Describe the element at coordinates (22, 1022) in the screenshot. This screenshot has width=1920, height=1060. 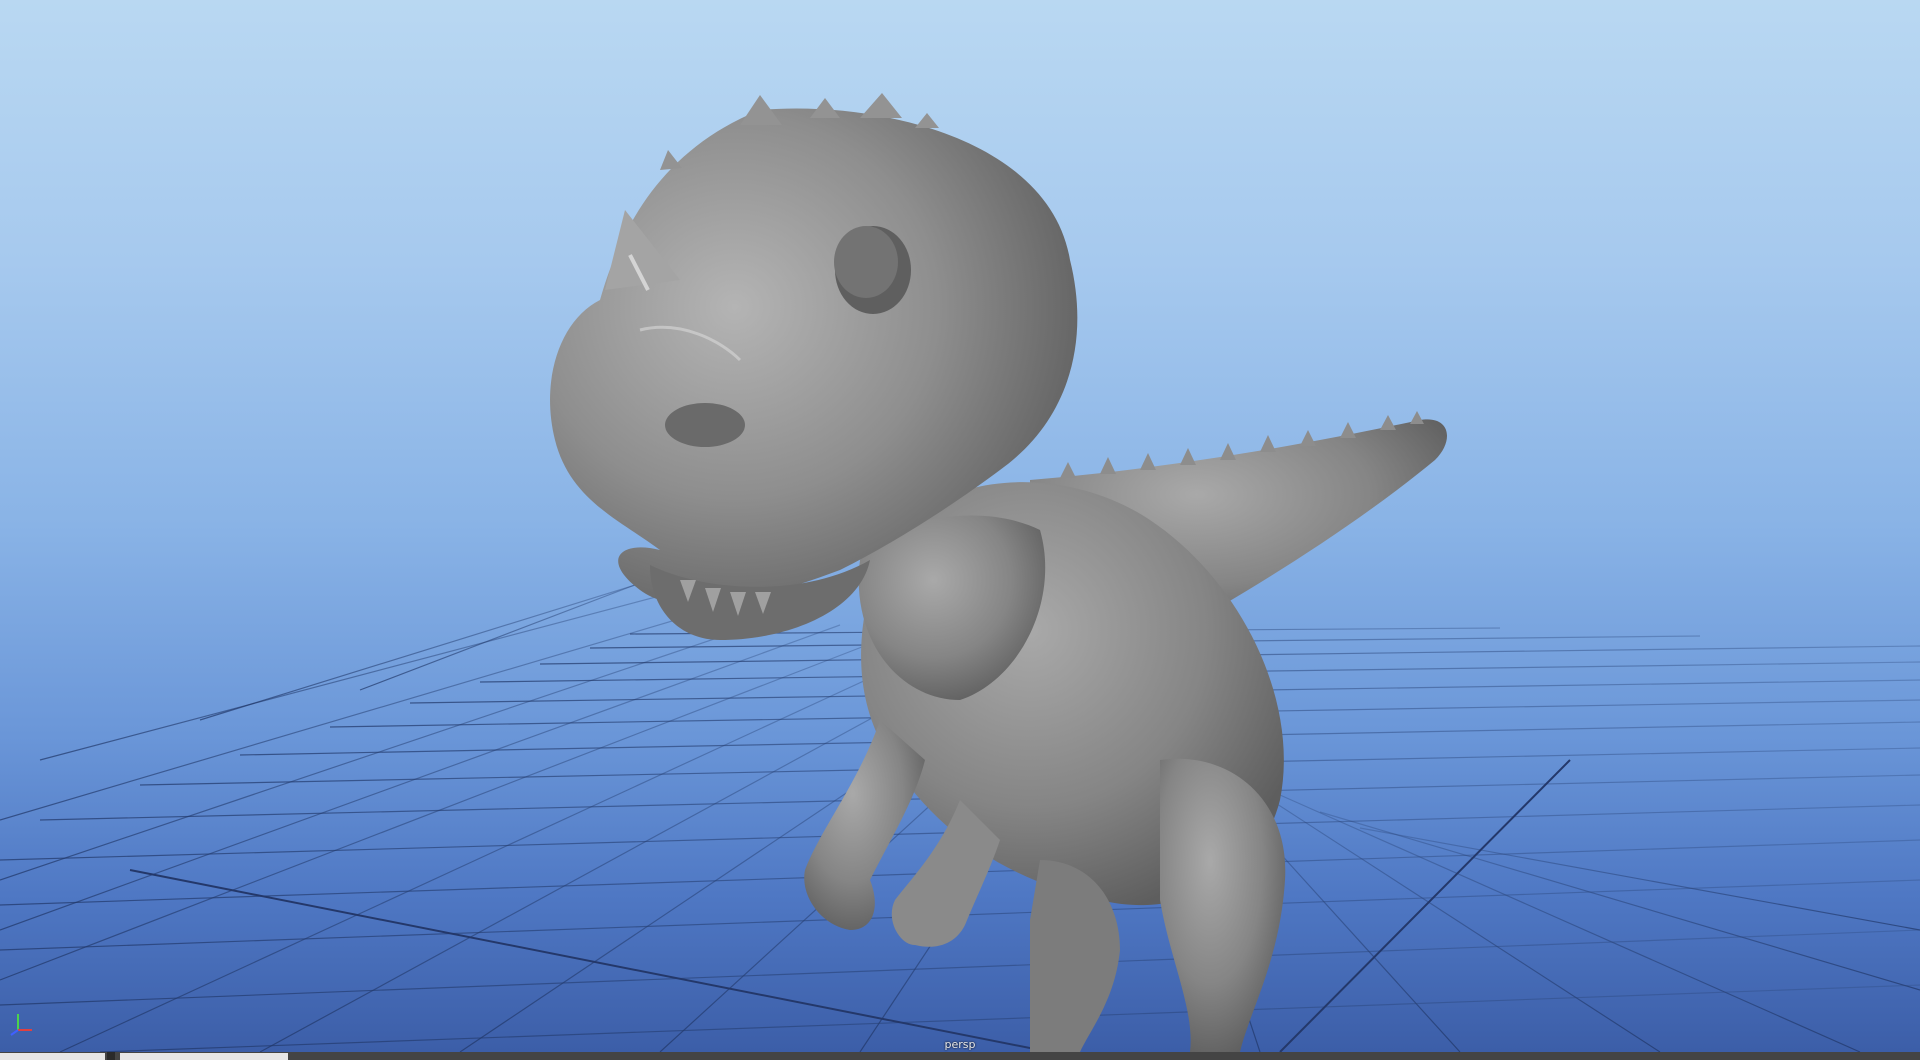
I see `xyz-axis-icon` at that location.